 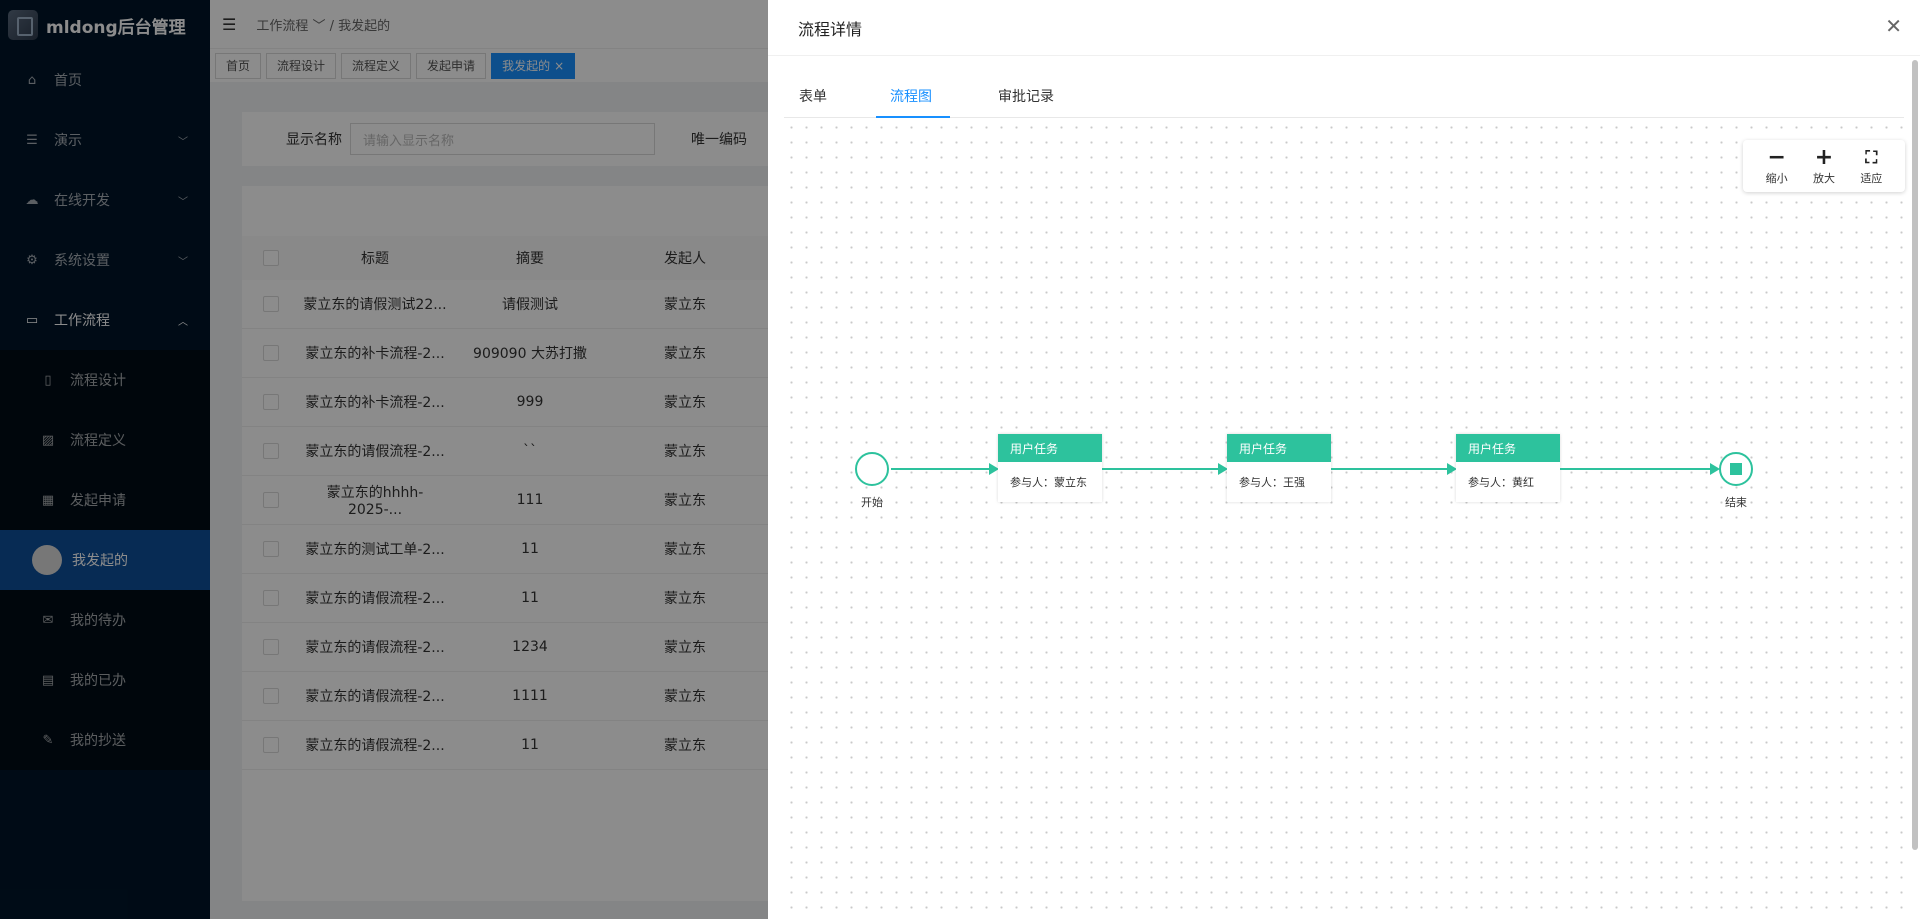 What do you see at coordinates (1915, 455) in the screenshot?
I see `scrollbar` at bounding box center [1915, 455].